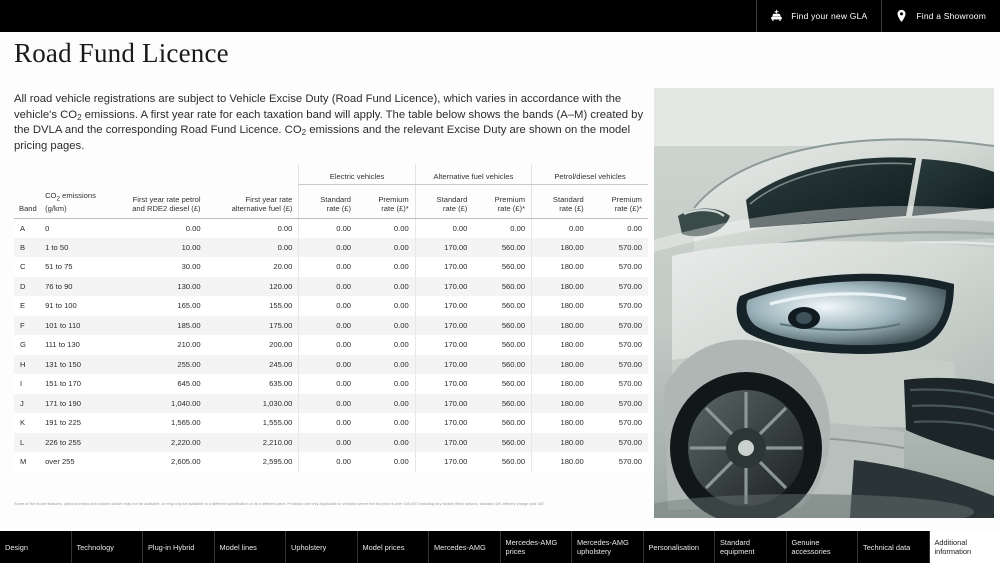 The height and width of the screenshot is (563, 1000). I want to click on nav-tab-mercedes-amg: Mercedes-AMG, so click(465, 547).